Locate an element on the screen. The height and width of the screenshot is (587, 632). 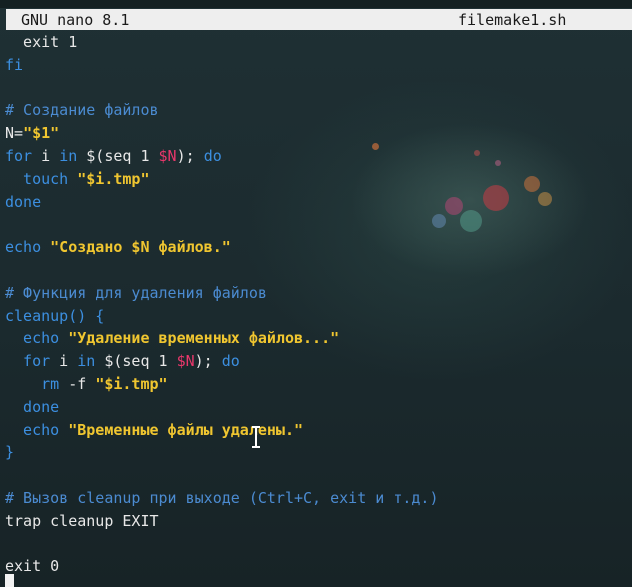
code-line: exit 1 is located at coordinates (318, 42).